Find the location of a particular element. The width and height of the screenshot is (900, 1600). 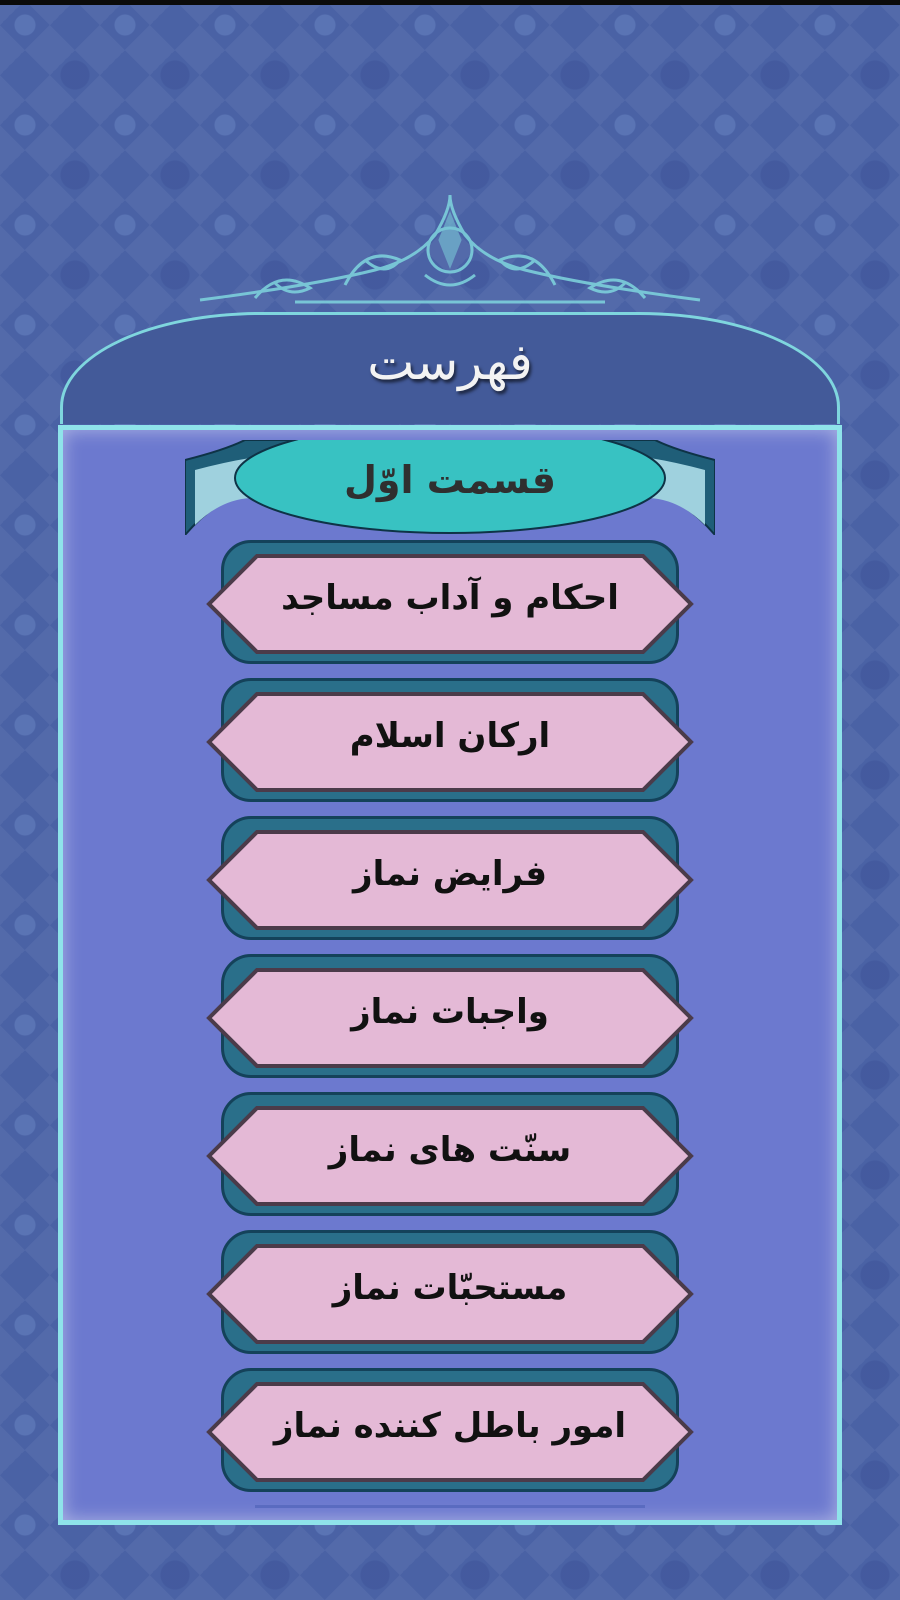

menu-item-mosque-rules: احکام و آداب مساجد is located at coordinates (450, 604).